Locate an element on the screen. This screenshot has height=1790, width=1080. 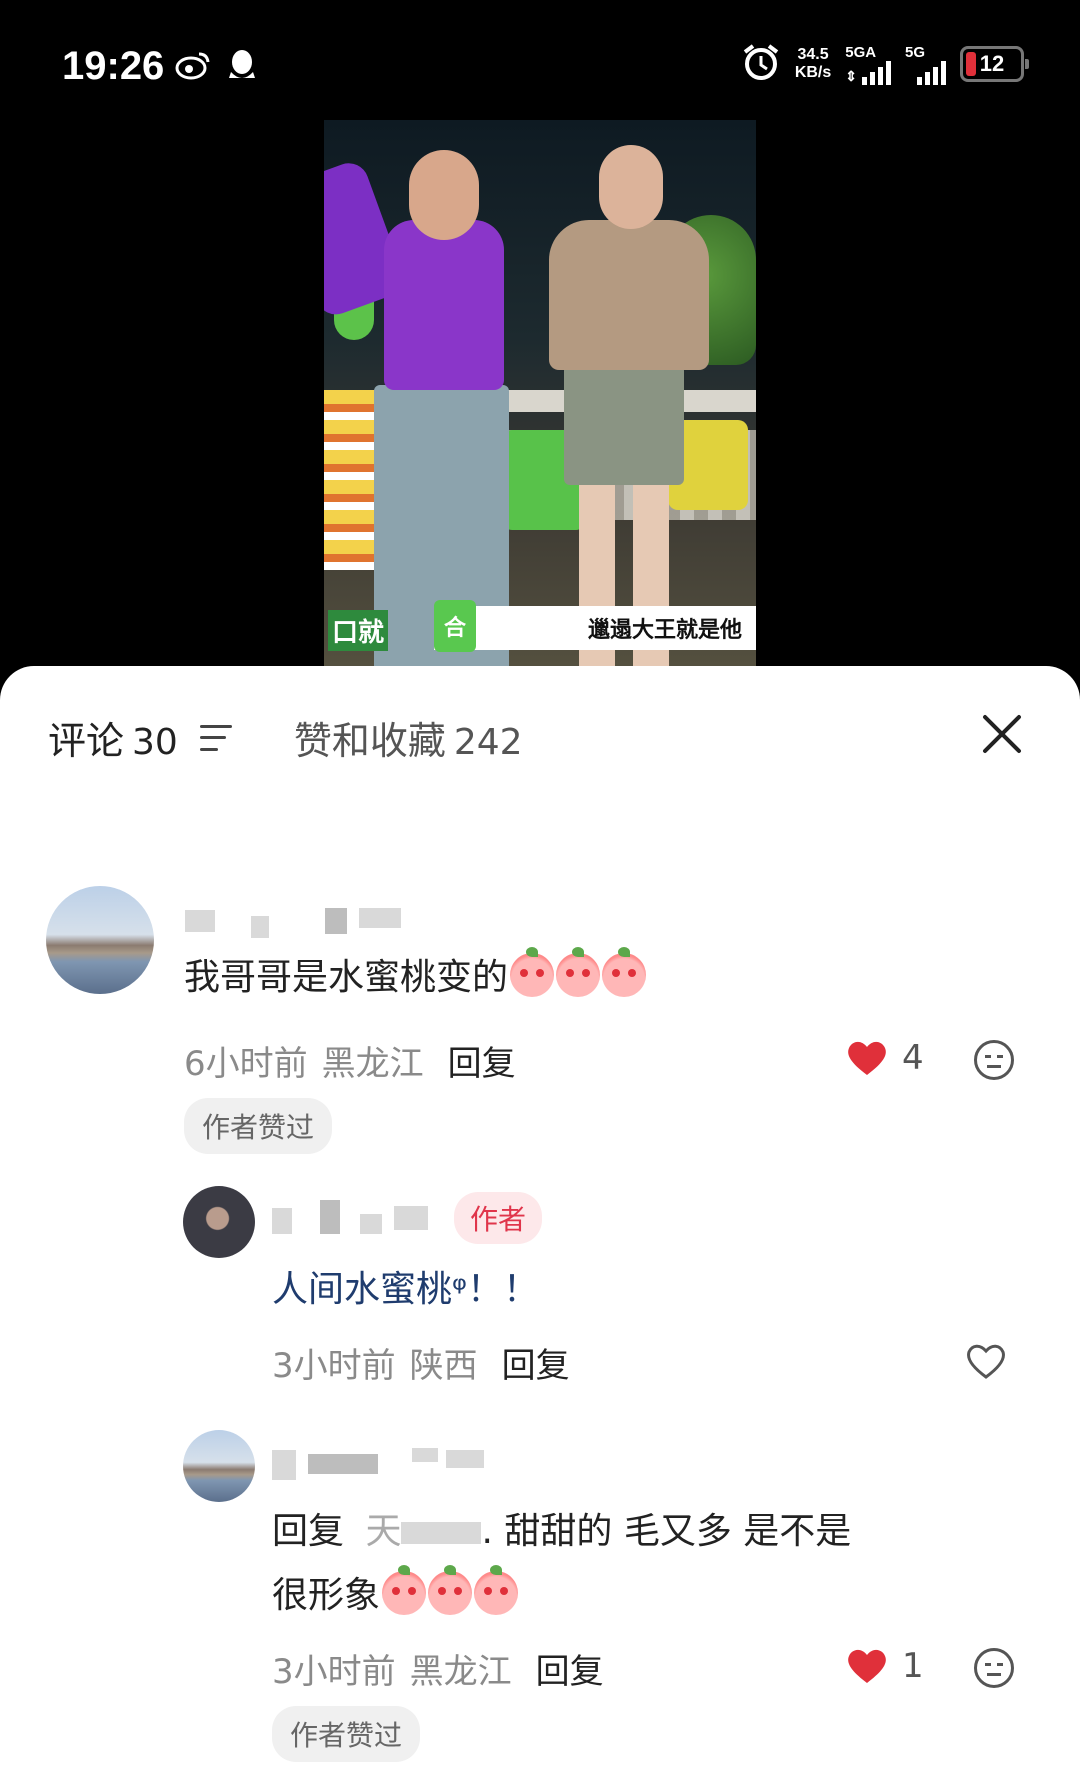
like-button: 1 is located at coordinates (885, 1666).